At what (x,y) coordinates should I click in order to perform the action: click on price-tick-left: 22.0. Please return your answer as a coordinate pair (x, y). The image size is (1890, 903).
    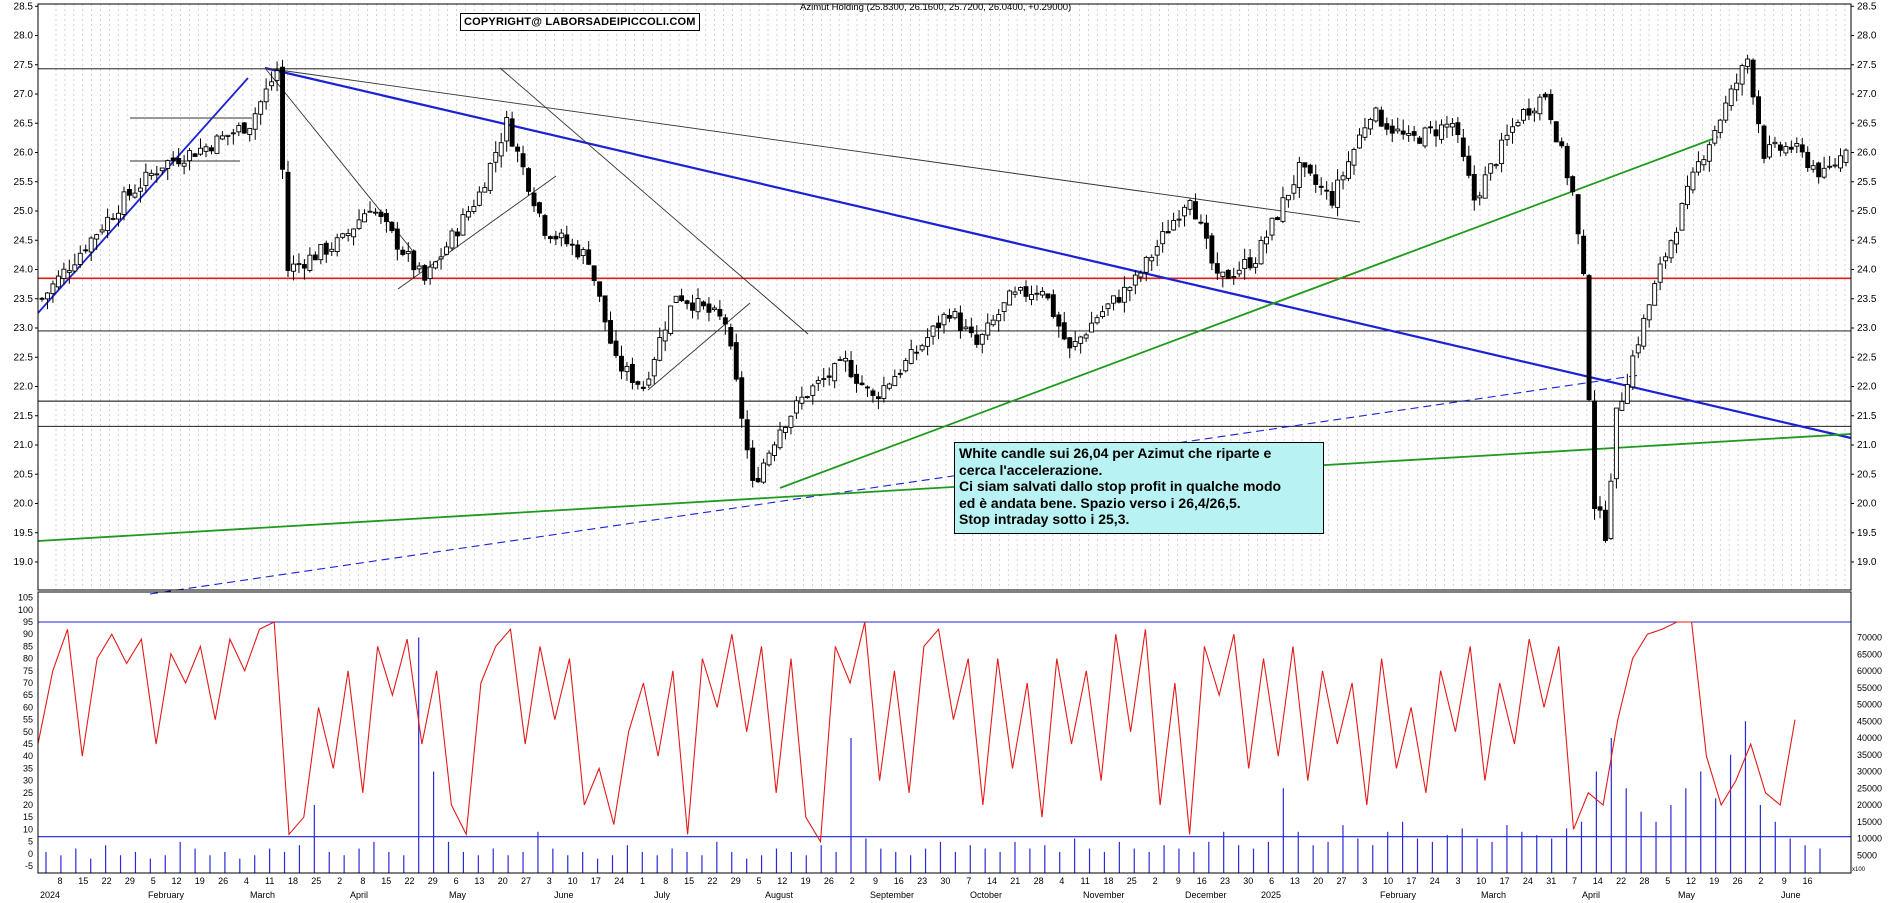
    Looking at the image, I should click on (24, 387).